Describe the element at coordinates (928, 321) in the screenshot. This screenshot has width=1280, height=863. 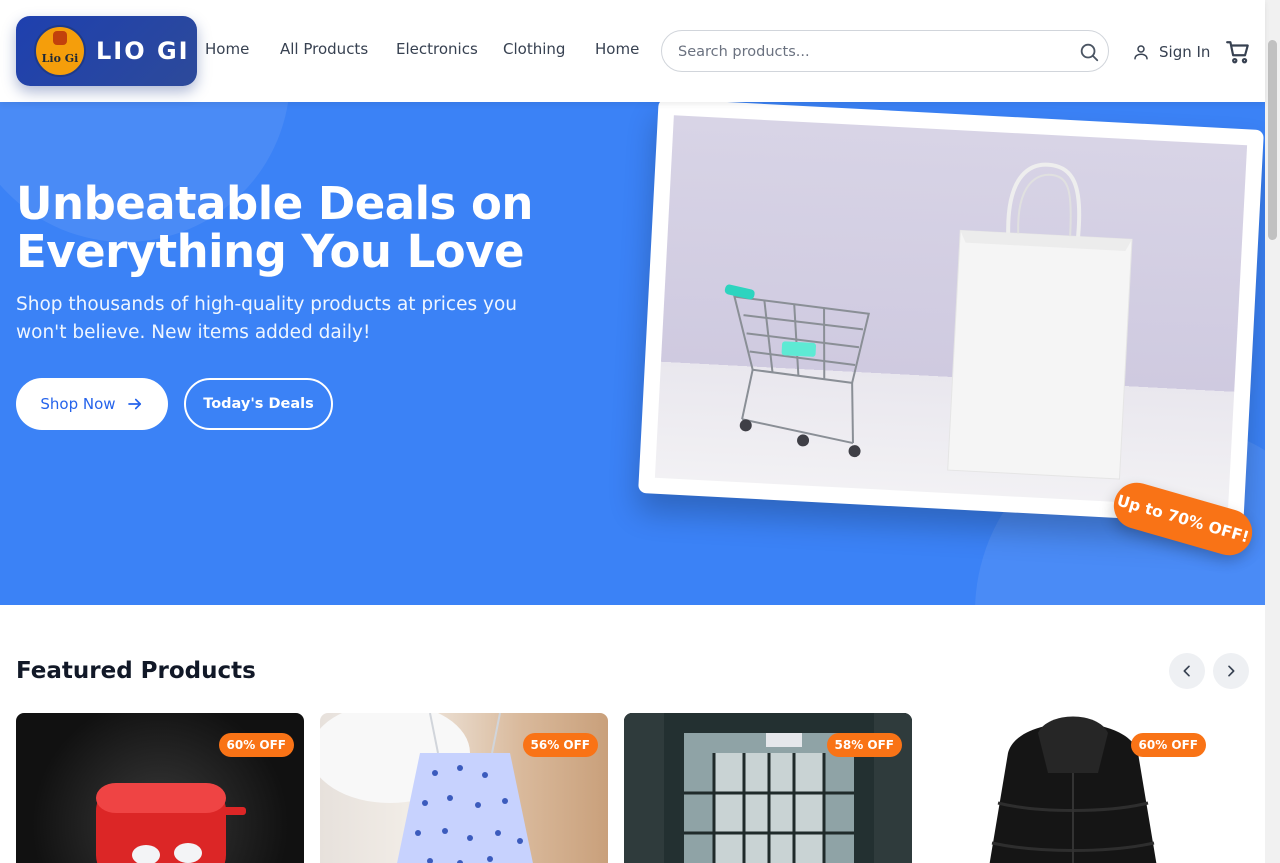
I see `shopping-cart-bag-illustration` at that location.